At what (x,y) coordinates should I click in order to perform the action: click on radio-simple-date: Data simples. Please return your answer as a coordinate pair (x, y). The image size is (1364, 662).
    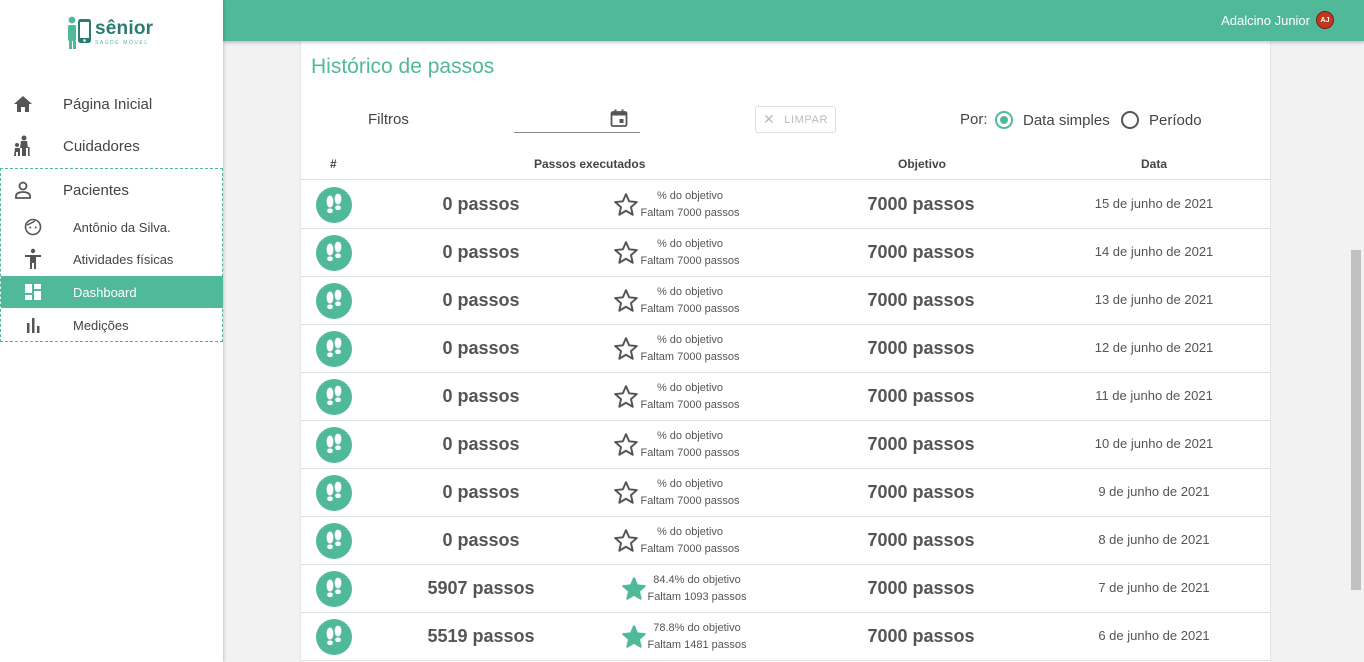
    Looking at the image, I should click on (1052, 120).